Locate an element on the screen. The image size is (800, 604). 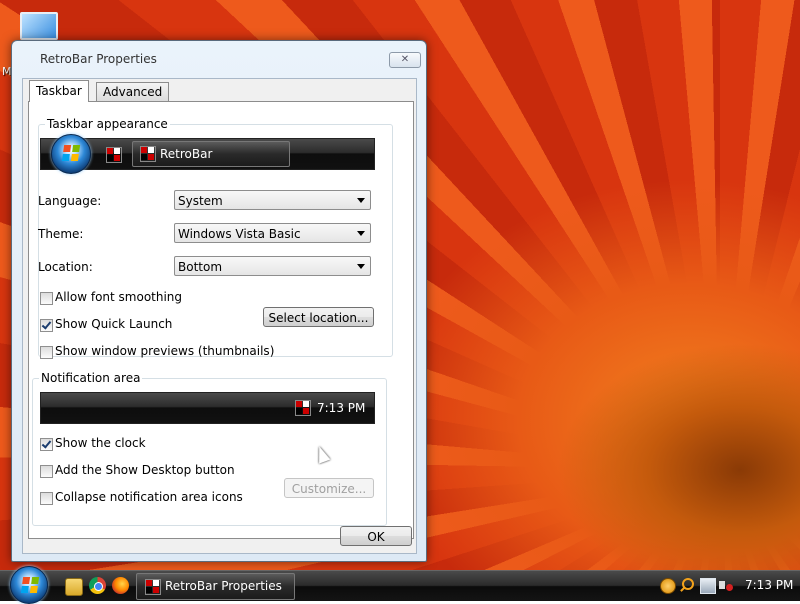
tab-taskbar: Taskbar is located at coordinates (59, 91).